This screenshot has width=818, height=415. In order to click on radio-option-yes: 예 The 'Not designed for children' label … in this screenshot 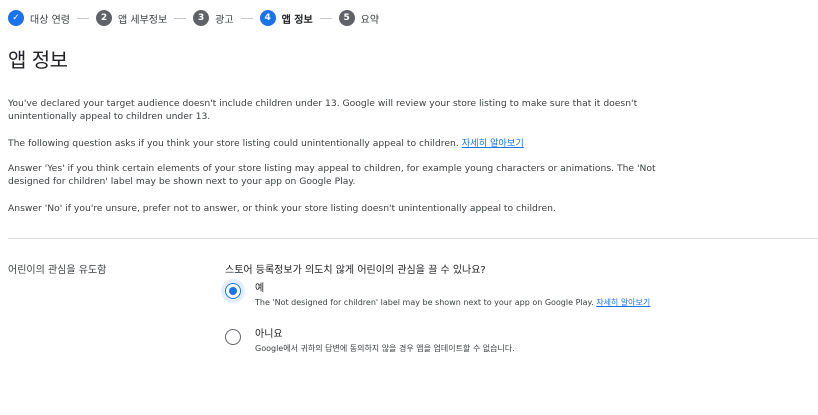, I will do `click(437, 296)`.